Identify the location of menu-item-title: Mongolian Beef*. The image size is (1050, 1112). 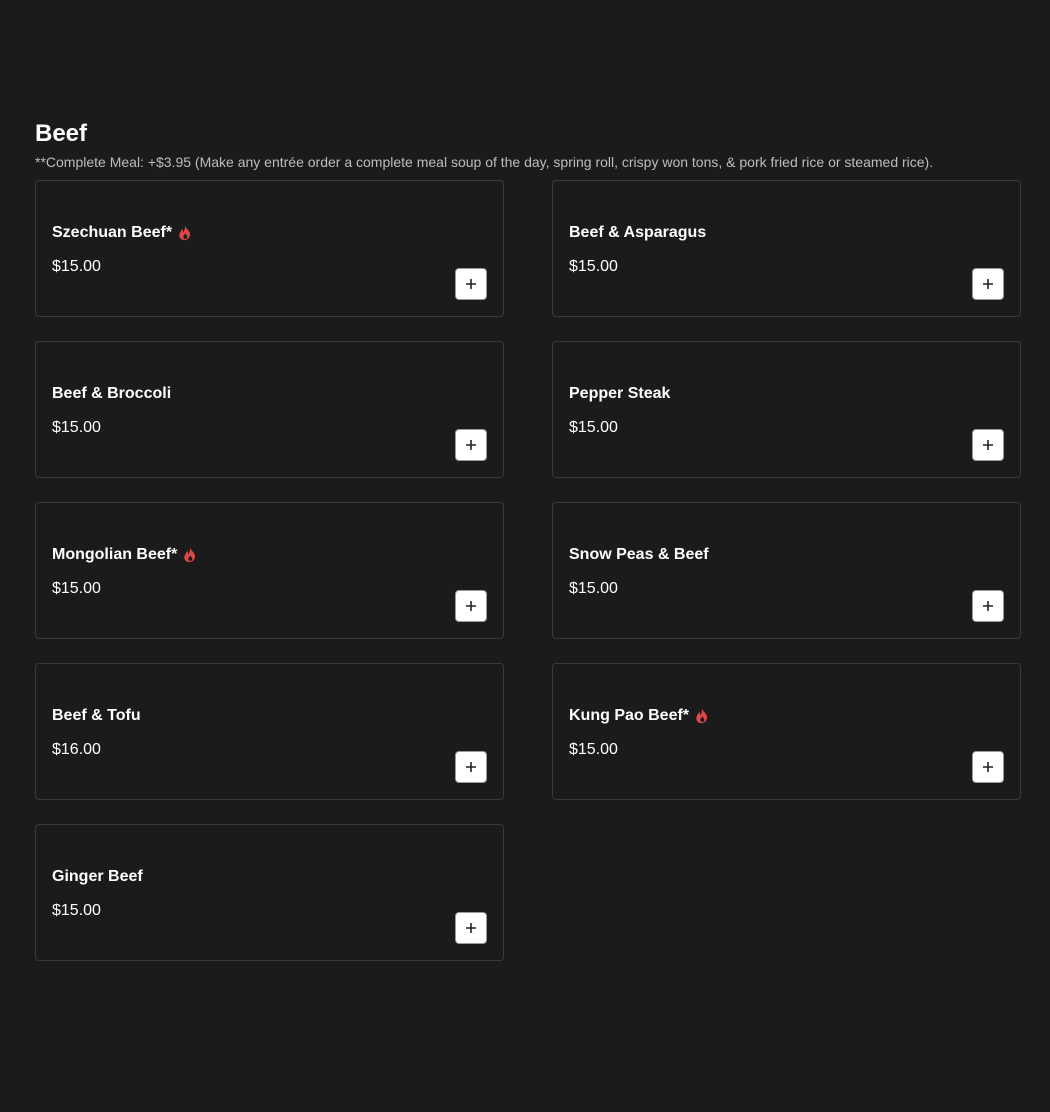
(124, 555).